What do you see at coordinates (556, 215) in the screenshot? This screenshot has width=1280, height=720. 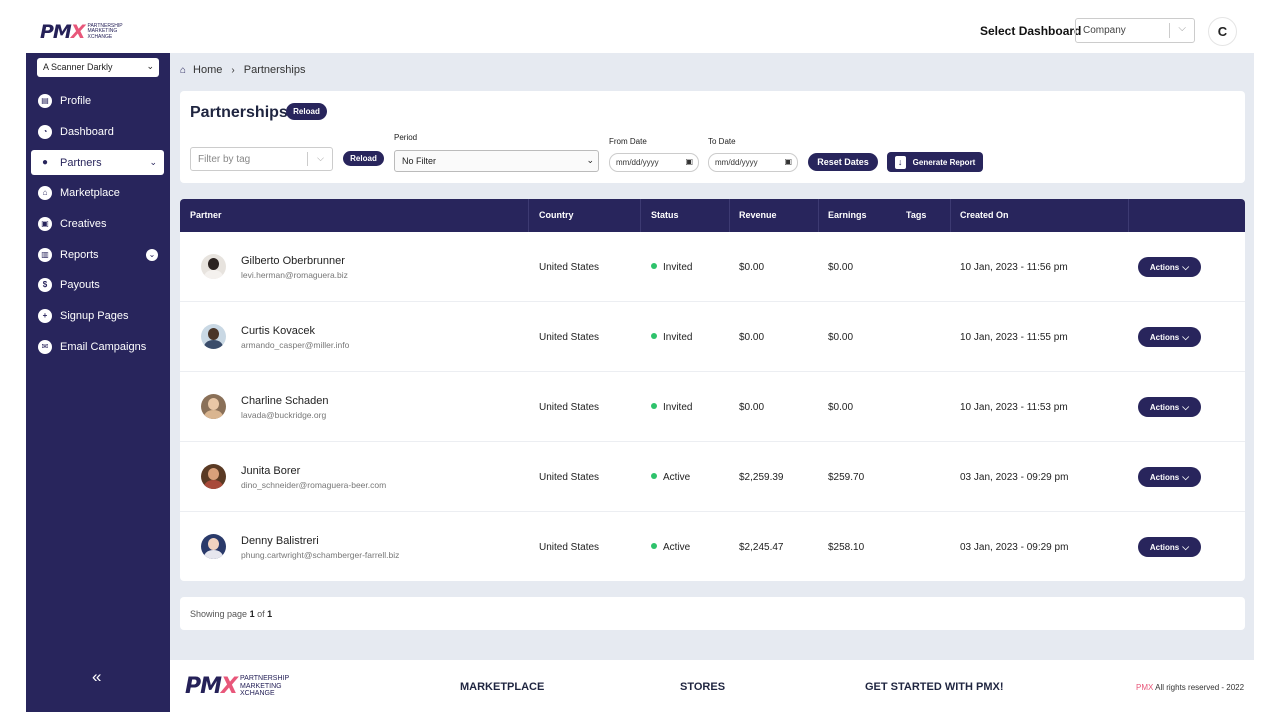 I see `column-header-country: Country` at bounding box center [556, 215].